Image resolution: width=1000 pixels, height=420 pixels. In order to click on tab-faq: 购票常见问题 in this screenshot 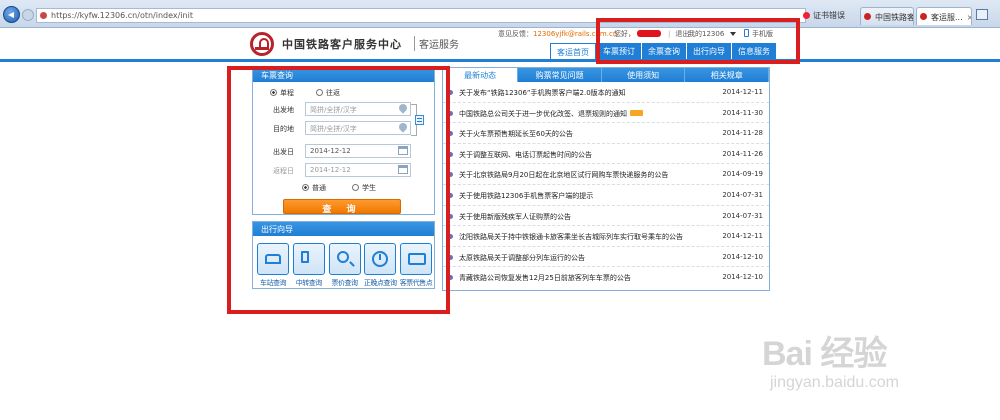, I will do `click(560, 75)`.